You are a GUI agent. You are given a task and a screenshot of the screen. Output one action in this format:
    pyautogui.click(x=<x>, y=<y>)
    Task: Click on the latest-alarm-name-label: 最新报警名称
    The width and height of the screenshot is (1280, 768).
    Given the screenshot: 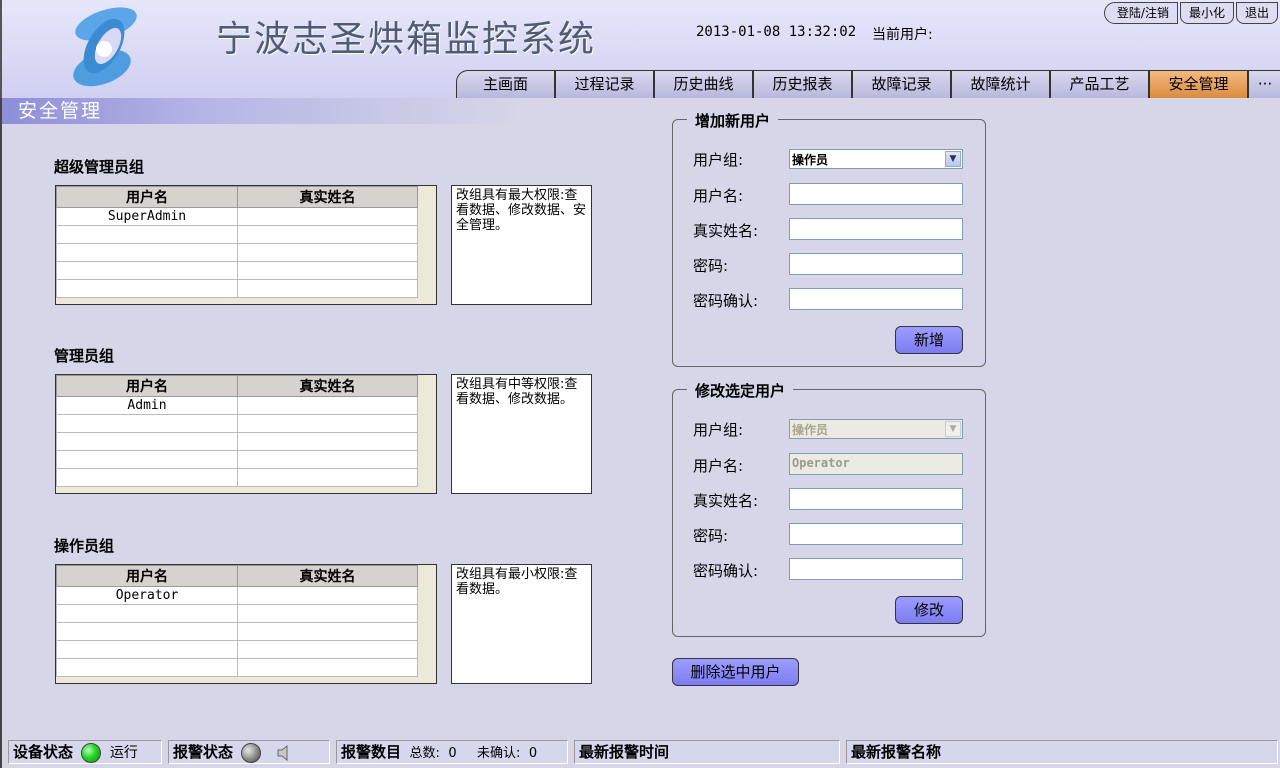 What is the action you would take?
    pyautogui.click(x=896, y=752)
    